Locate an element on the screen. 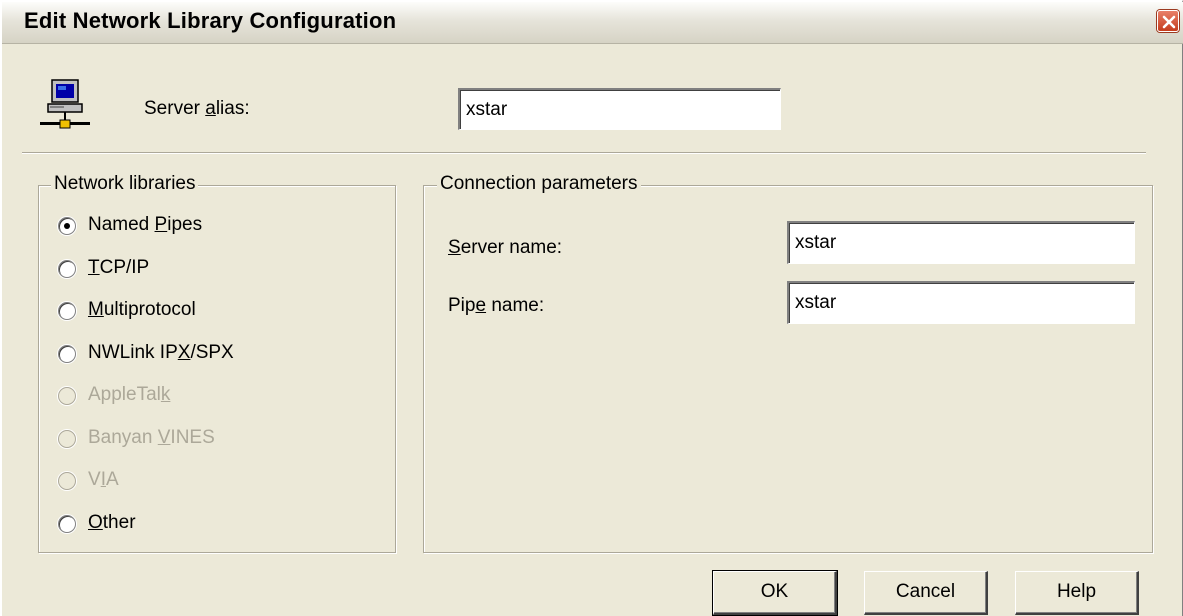 Image resolution: width=1183 pixels, height=616 pixels. connection-parameters-legend: Connection parameters is located at coordinates (539, 184).